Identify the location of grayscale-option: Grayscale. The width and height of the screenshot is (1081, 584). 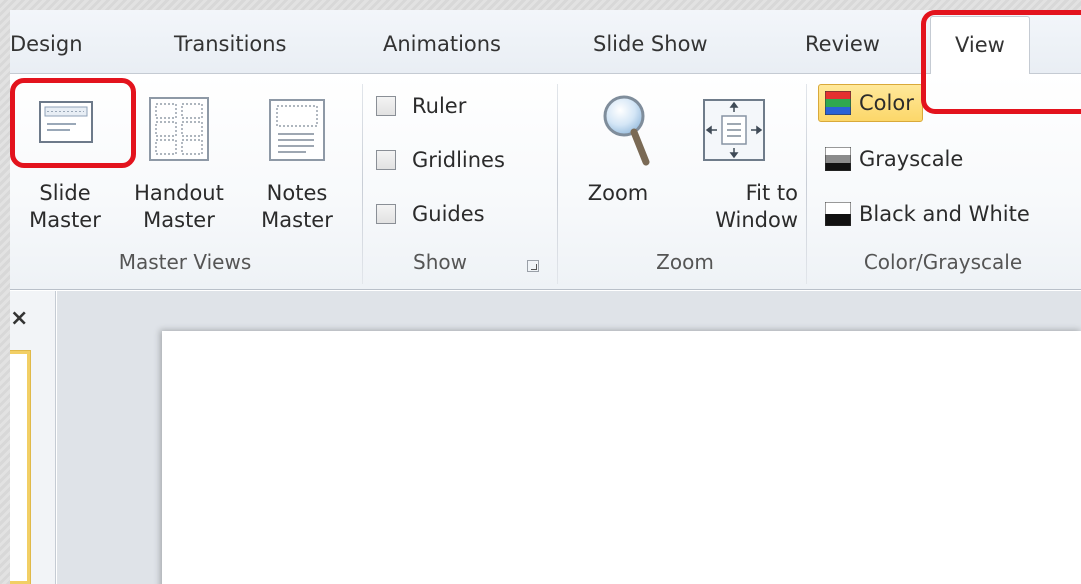
(894, 159).